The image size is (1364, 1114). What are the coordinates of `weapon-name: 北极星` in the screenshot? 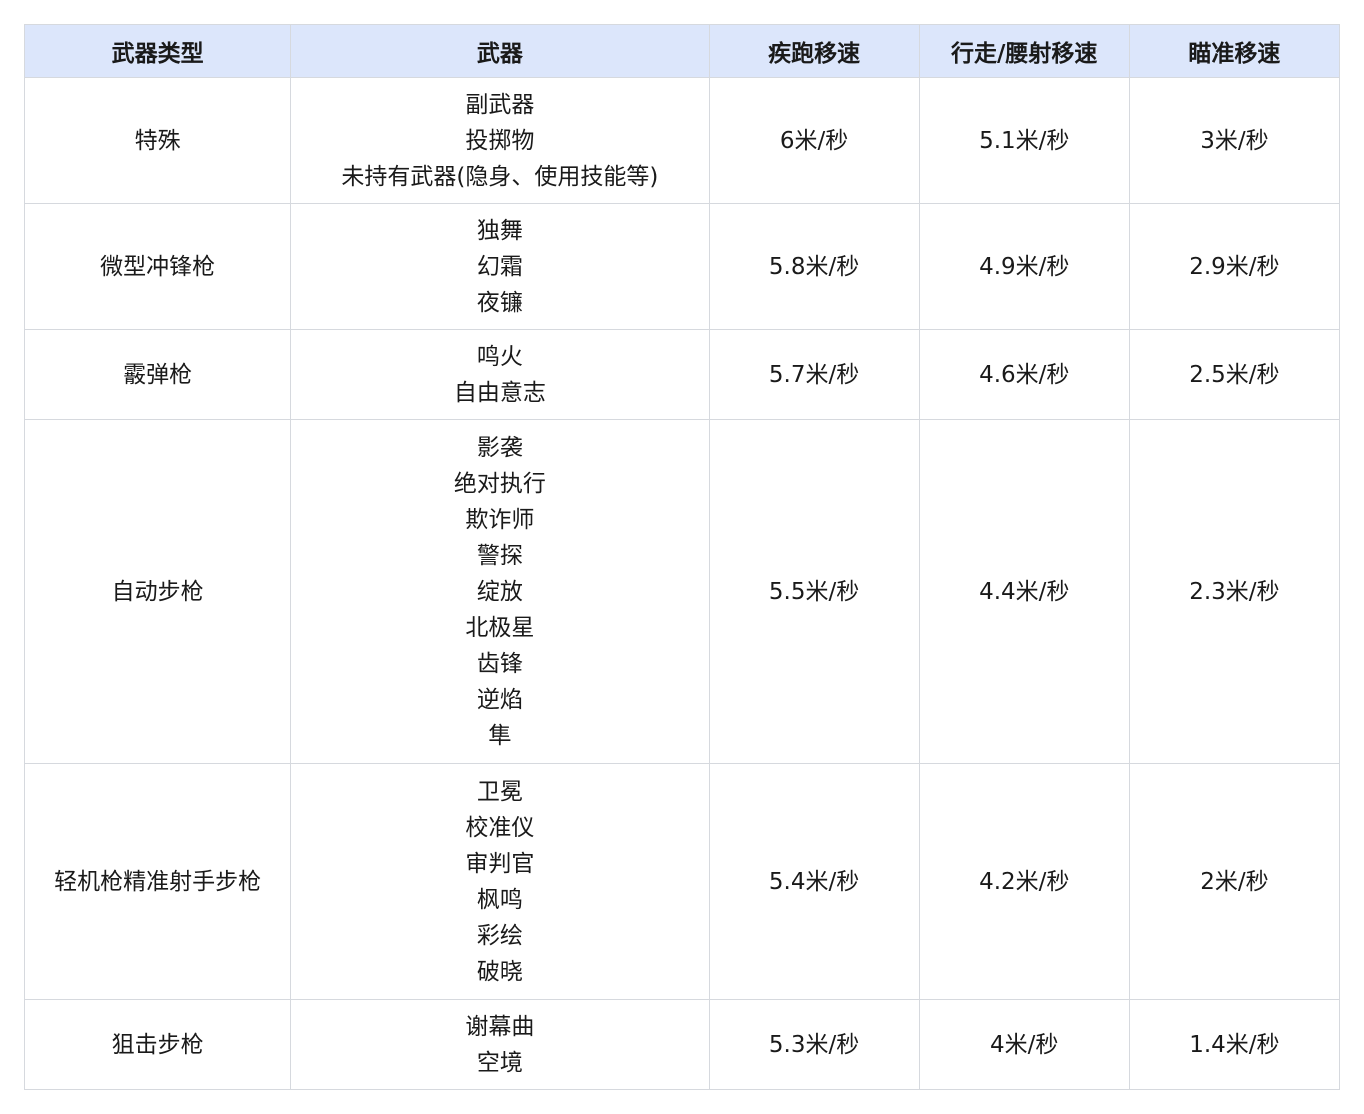 It's located at (500, 627).